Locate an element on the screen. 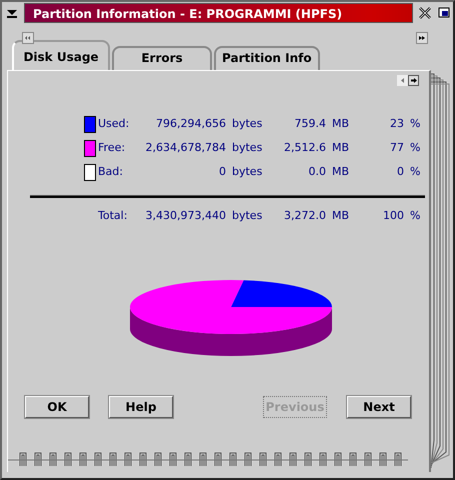 This screenshot has height=480, width=455. page-back-icon is located at coordinates (402, 80).